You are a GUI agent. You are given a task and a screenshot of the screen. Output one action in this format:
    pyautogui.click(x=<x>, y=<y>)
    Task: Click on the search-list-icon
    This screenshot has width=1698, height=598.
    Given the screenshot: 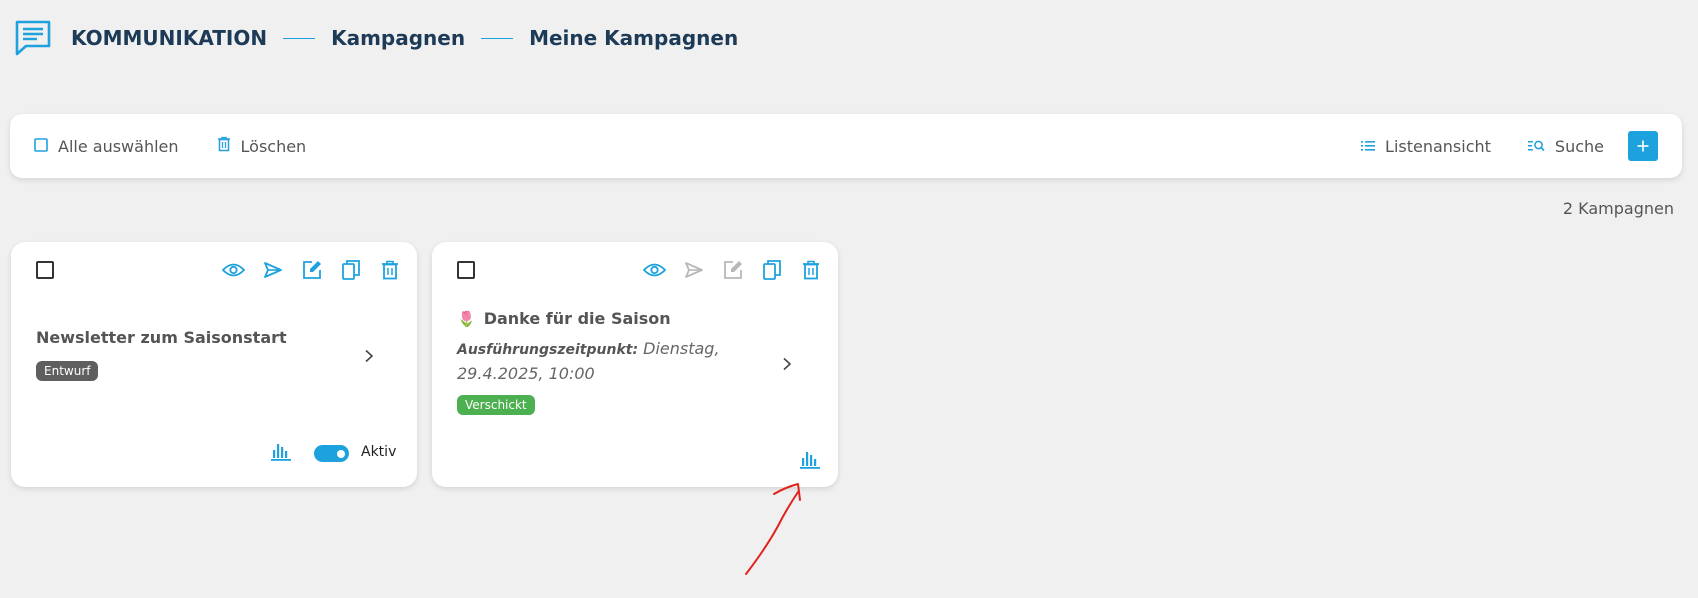 What is the action you would take?
    pyautogui.click(x=1536, y=146)
    